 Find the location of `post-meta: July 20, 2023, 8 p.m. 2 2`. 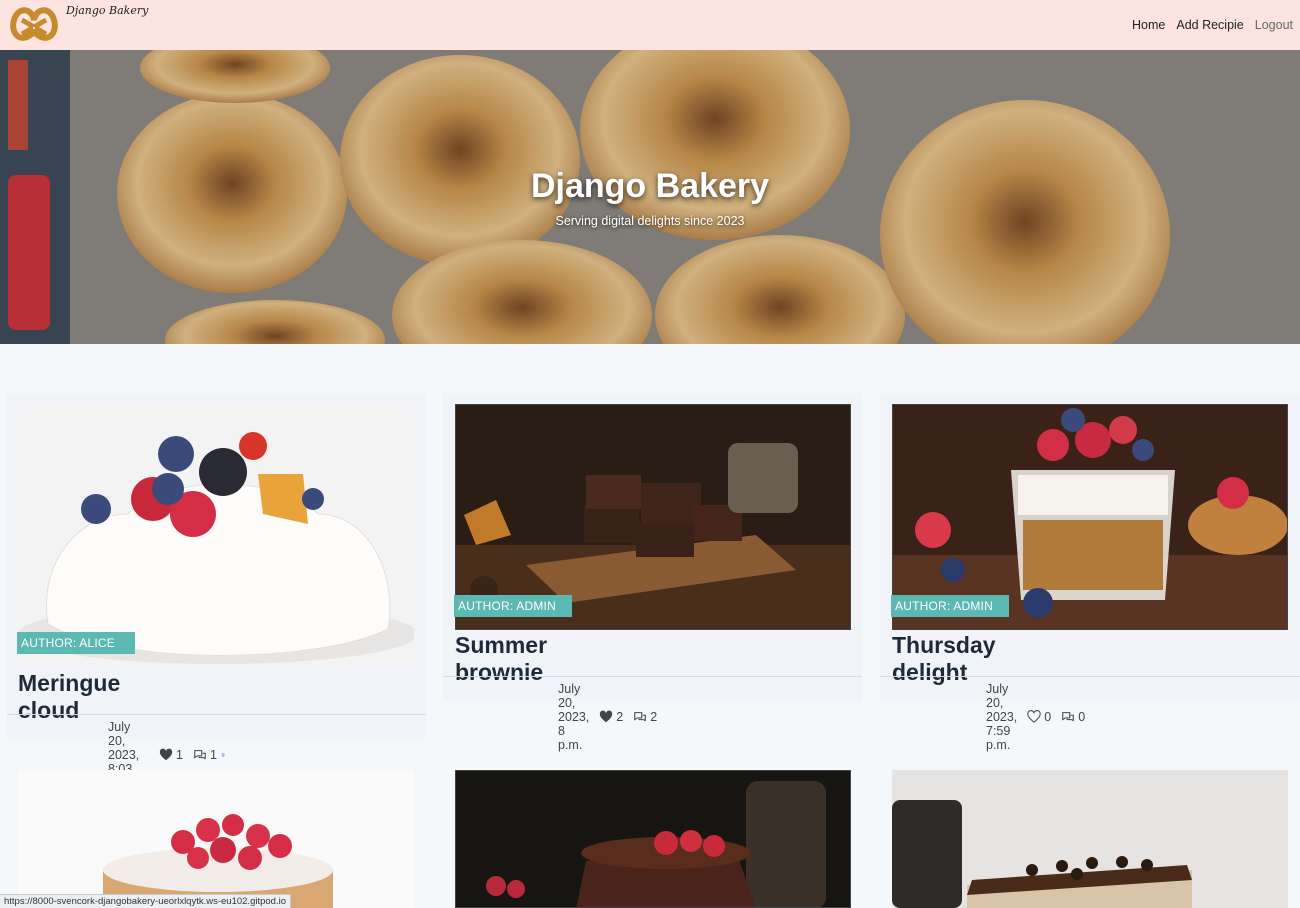

post-meta: July 20, 2023, 8 p.m. 2 2 is located at coordinates (607, 717).